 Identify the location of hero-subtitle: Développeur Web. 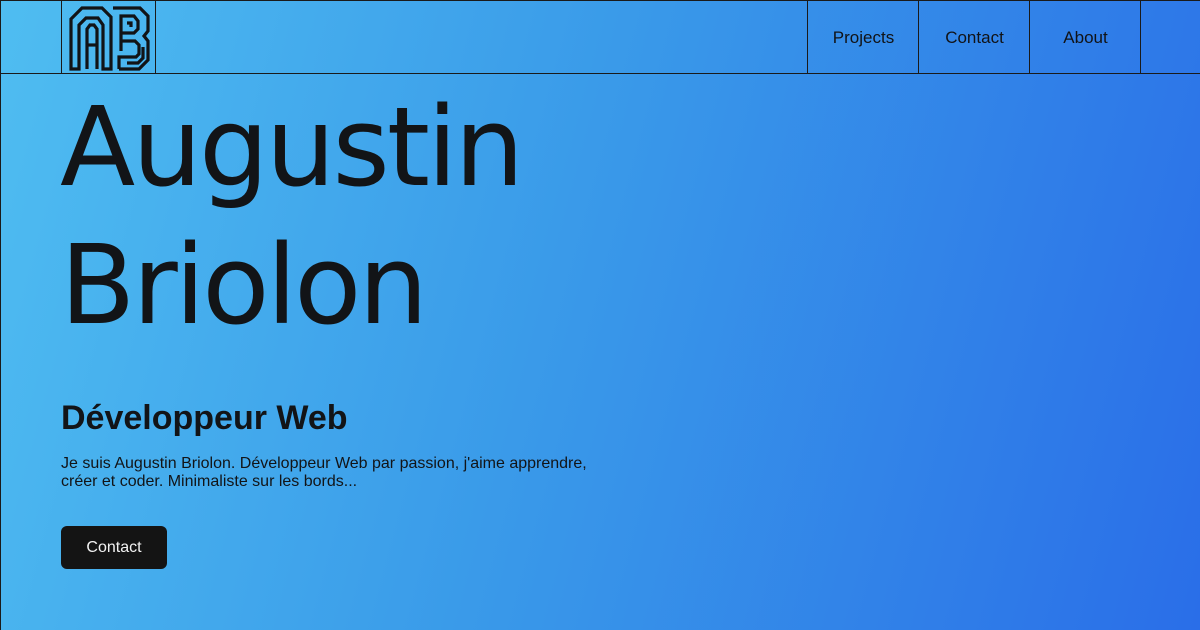
(204, 418).